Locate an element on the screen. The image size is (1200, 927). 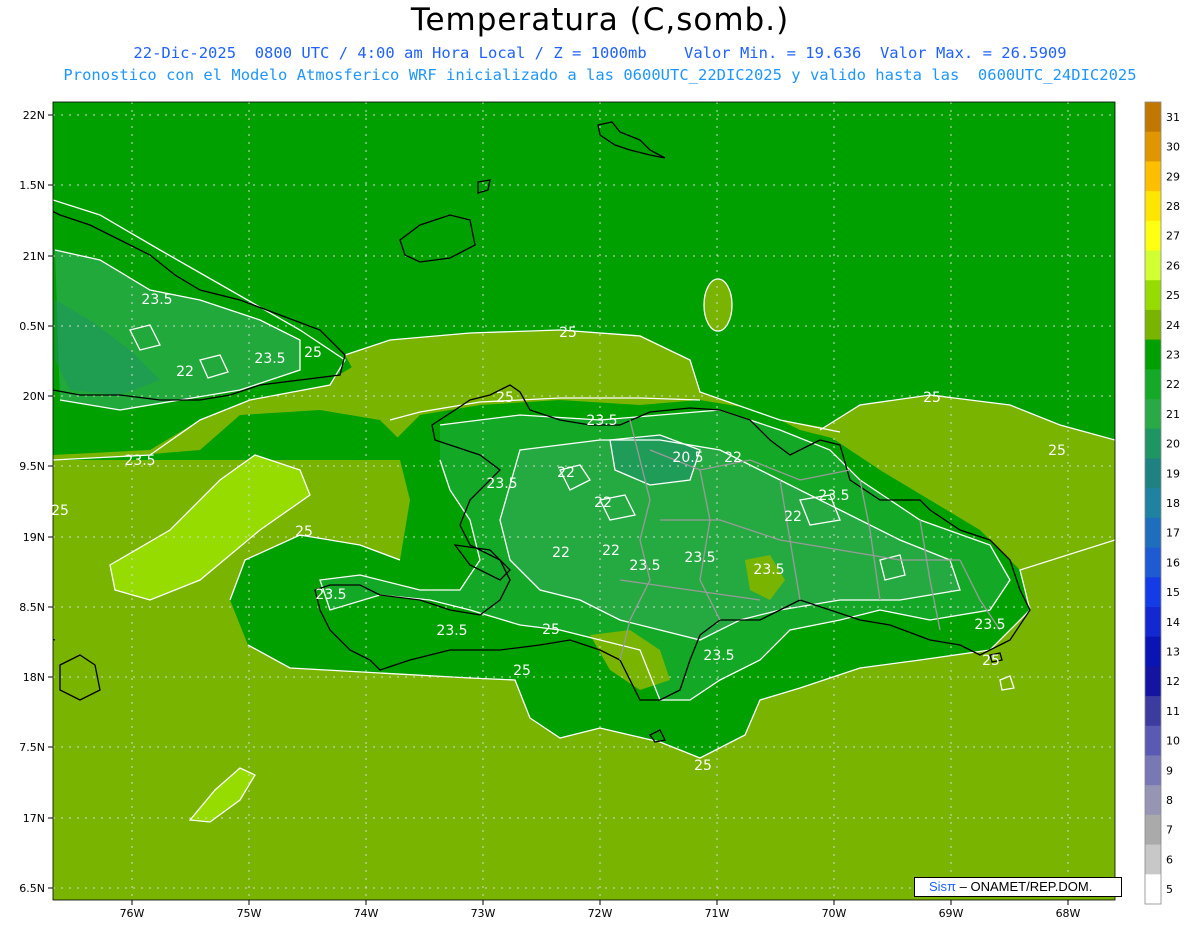
colorbar-label: 20 is located at coordinates (1173, 444).